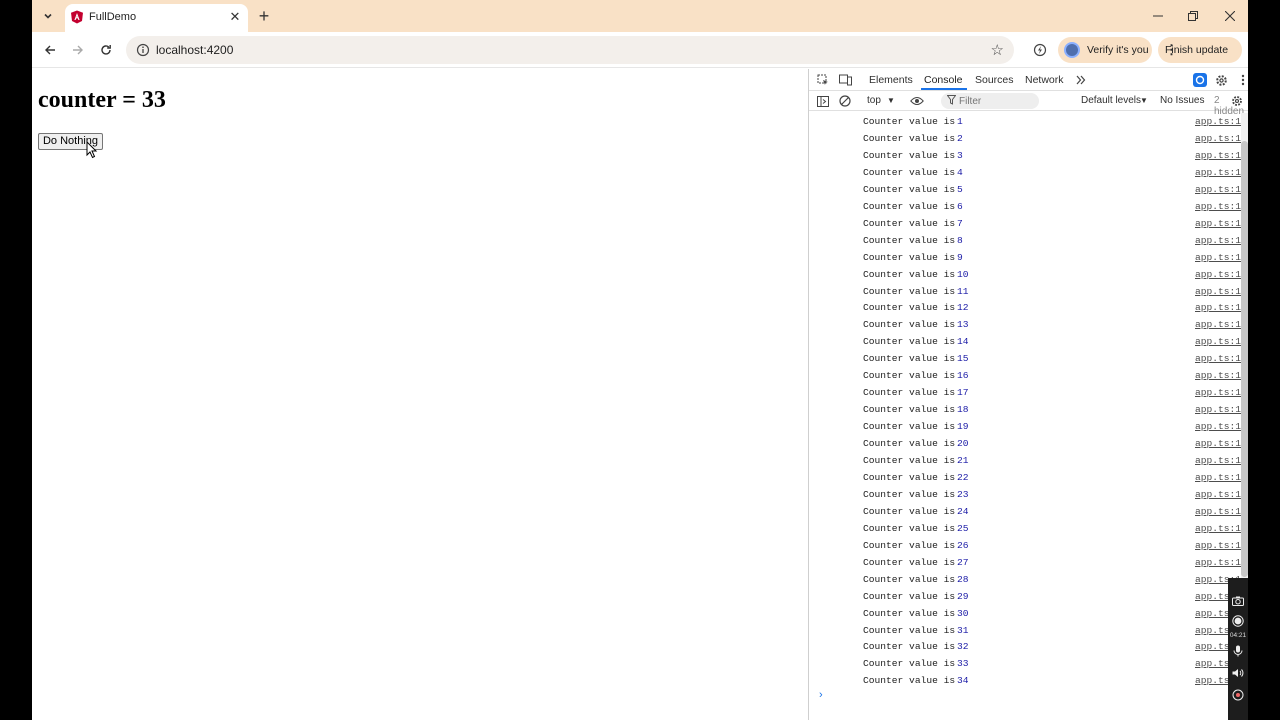 This screenshot has height=720, width=1280. What do you see at coordinates (997, 50) in the screenshot?
I see `star-icon: ☆` at bounding box center [997, 50].